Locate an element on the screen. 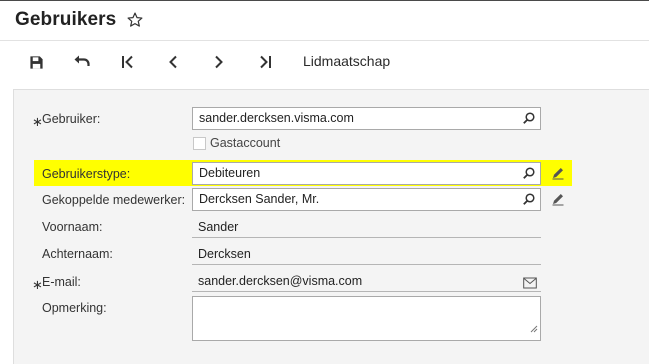  save-icon is located at coordinates (36, 62).